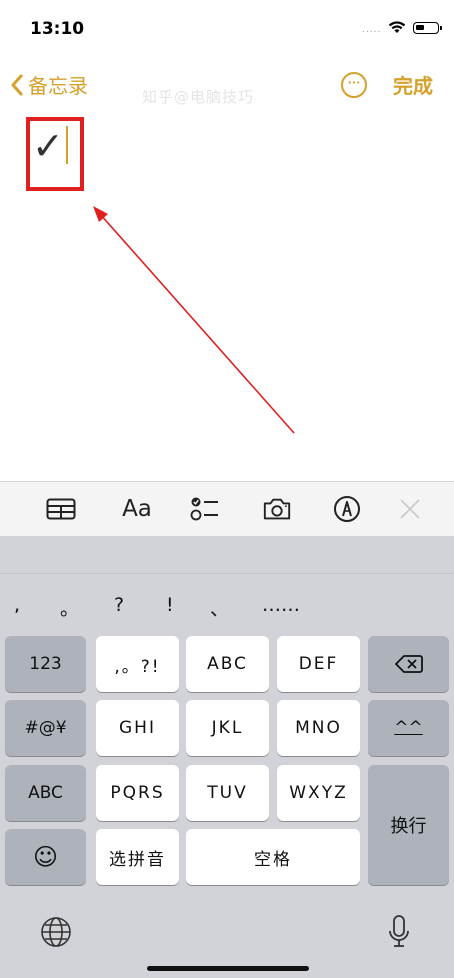 The height and width of the screenshot is (978, 454). I want to click on key-tuv: TUV, so click(227, 793).